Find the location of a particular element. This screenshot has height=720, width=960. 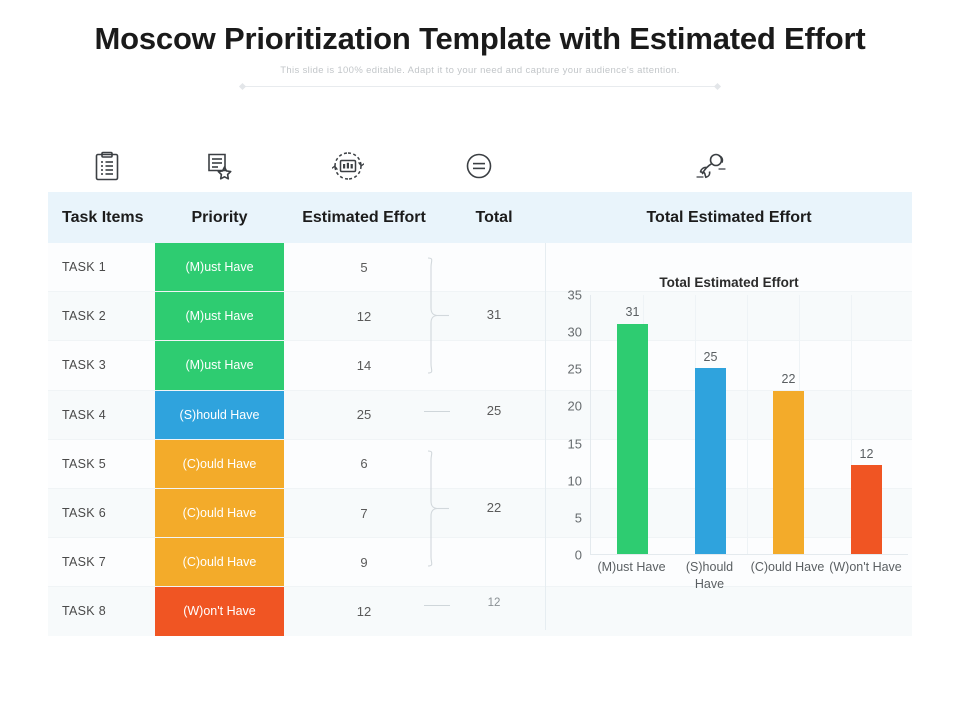

group-total-must: 31 is located at coordinates (494, 314).